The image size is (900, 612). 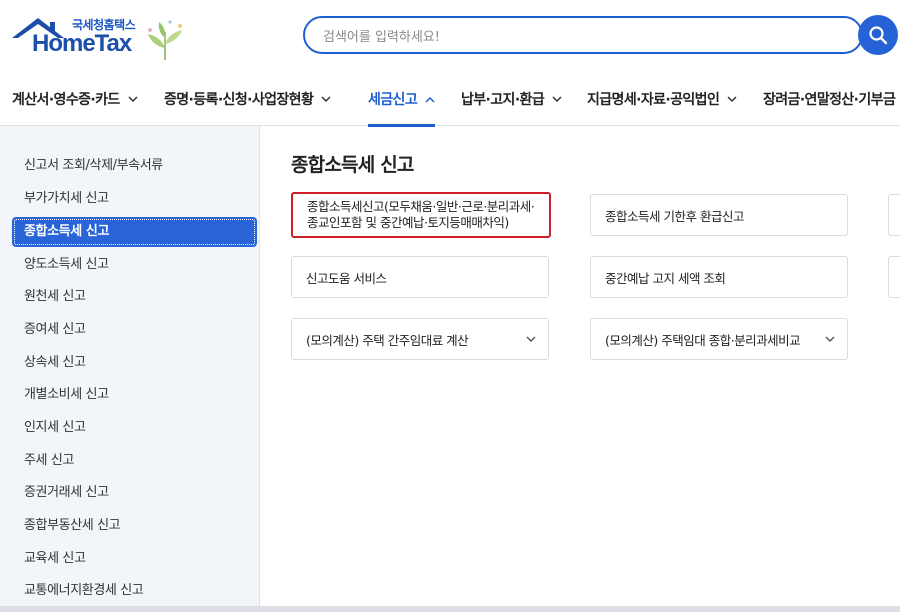 I want to click on nav-item-statements: 지급명세·자료·공익법인, so click(x=662, y=99).